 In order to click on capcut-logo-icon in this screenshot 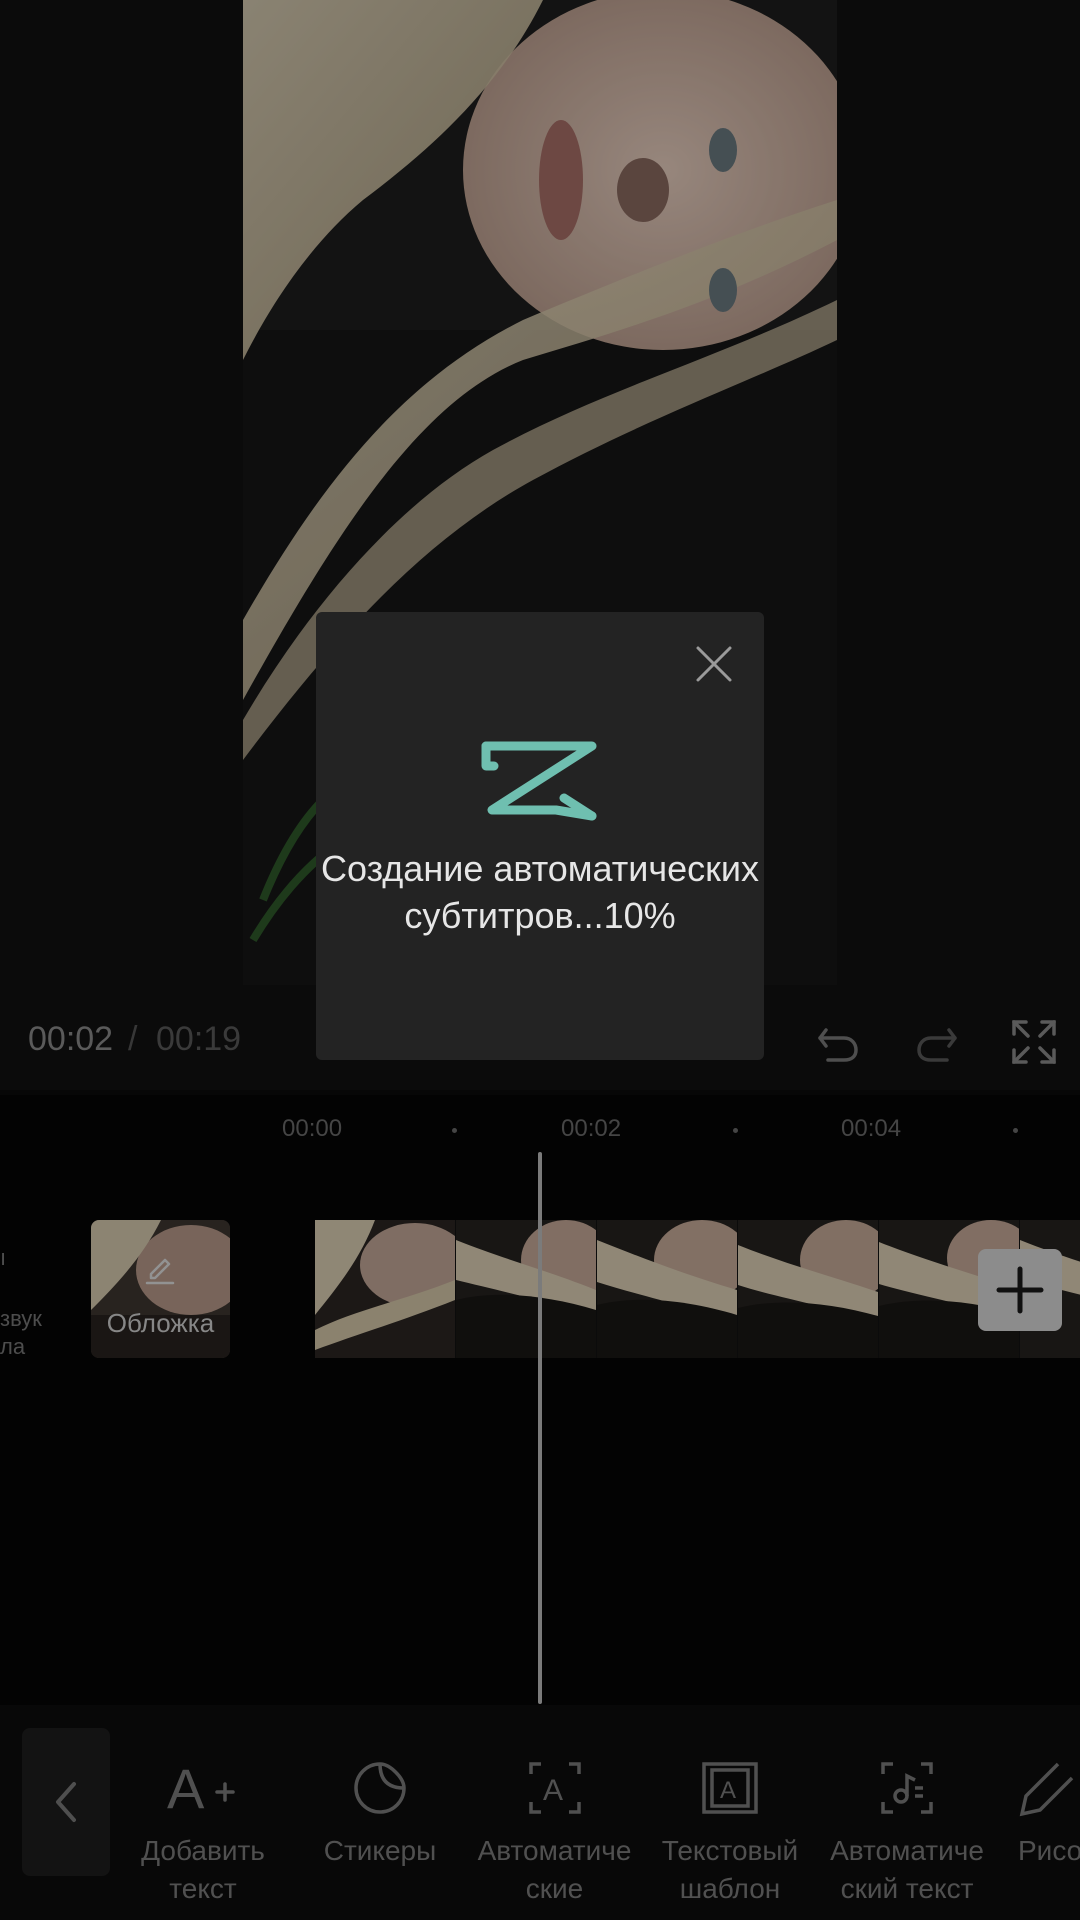, I will do `click(540, 779)`.